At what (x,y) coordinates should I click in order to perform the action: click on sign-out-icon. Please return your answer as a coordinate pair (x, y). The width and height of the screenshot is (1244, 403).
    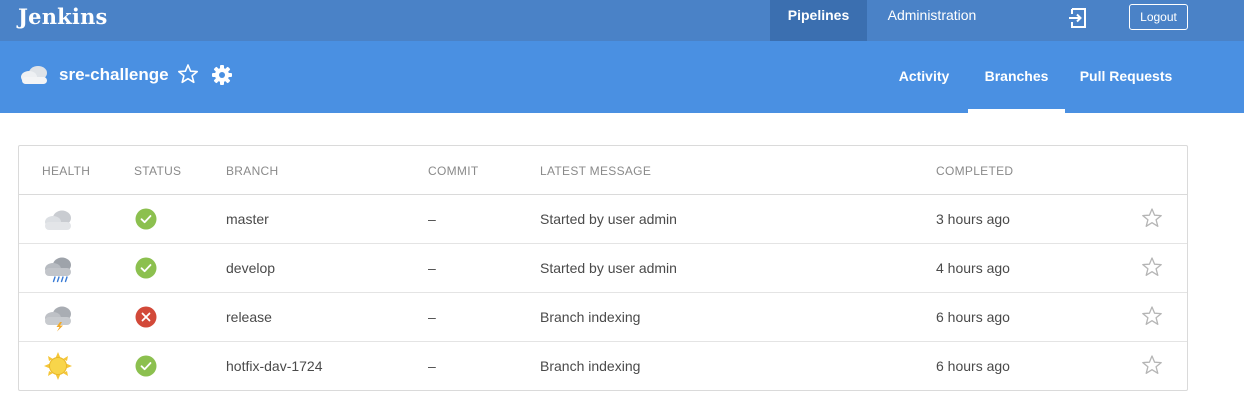
    Looking at the image, I should click on (1079, 18).